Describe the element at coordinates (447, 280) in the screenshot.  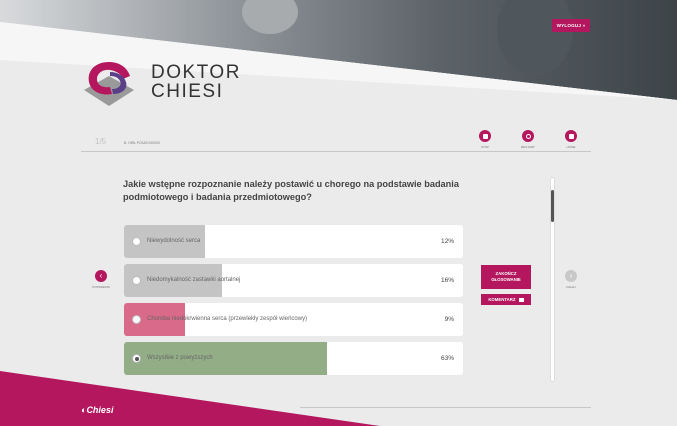
I see `answer-percent: 16%` at that location.